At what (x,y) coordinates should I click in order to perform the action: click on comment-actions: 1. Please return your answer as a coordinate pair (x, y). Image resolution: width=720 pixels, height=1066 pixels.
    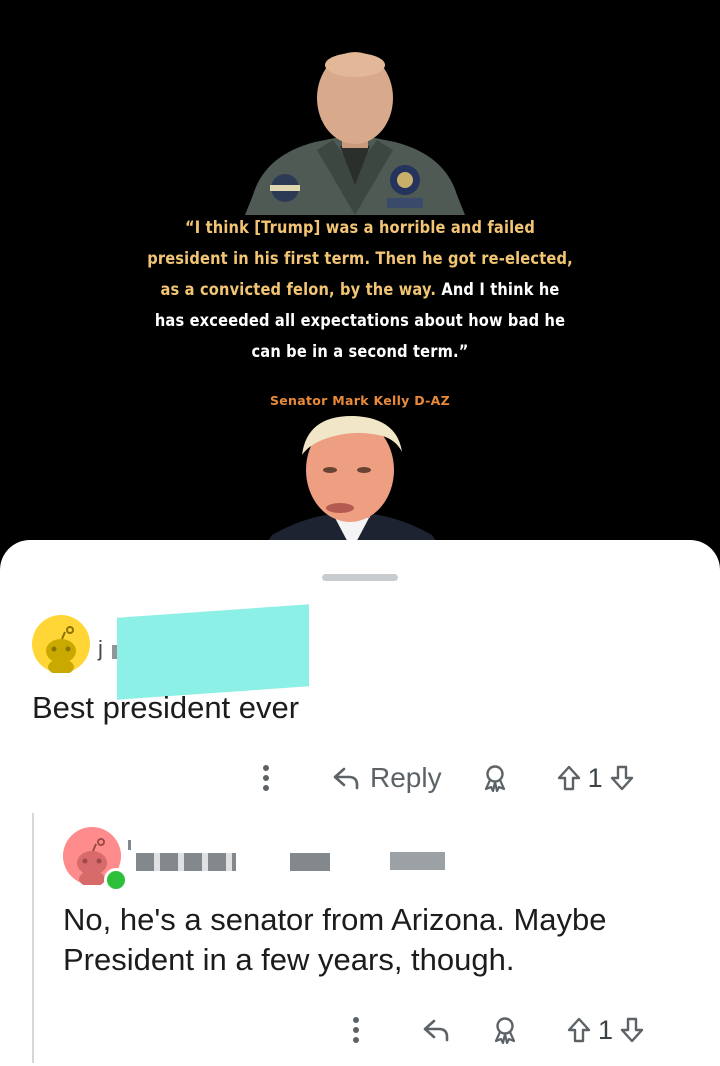
    Looking at the image, I should click on (498, 1030).